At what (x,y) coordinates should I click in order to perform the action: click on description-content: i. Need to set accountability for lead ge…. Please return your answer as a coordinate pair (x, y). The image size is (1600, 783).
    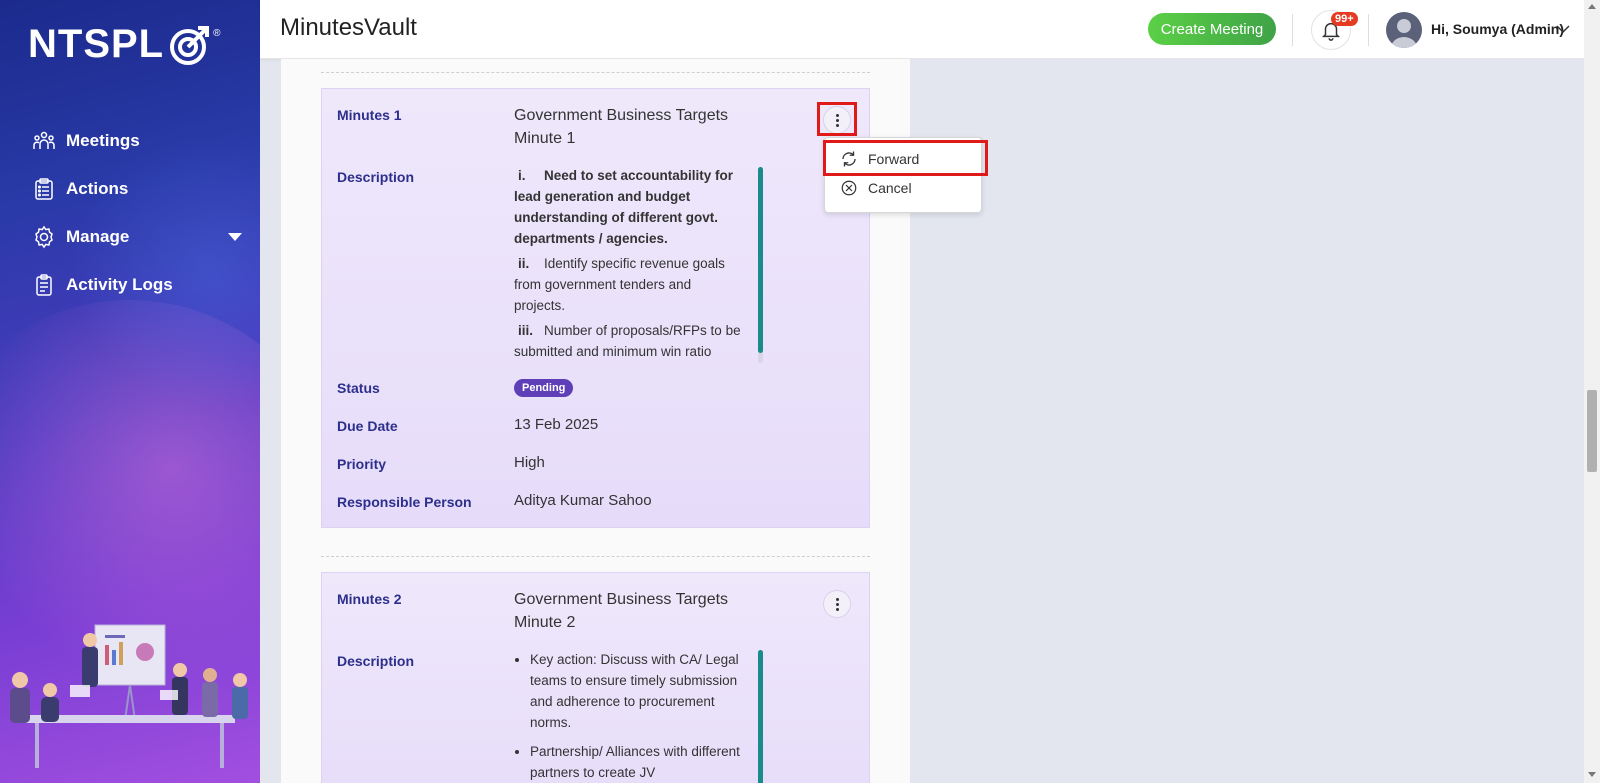
    Looking at the image, I should click on (629, 263).